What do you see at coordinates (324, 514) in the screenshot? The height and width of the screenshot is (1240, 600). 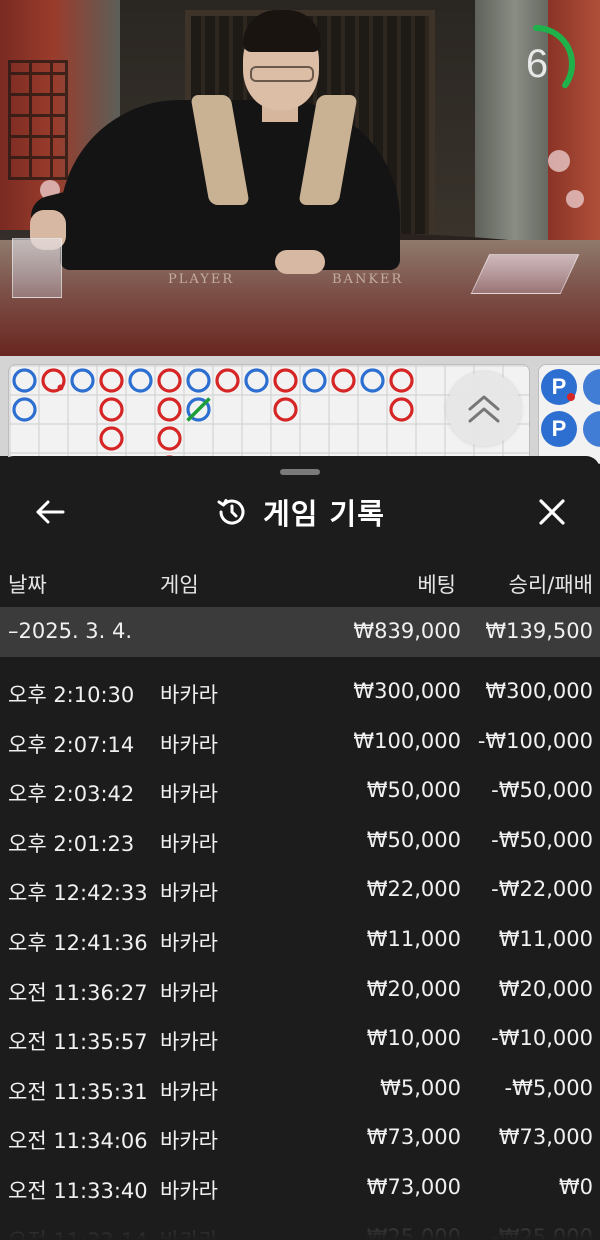 I see `sheet-title: 게임 기록` at bounding box center [324, 514].